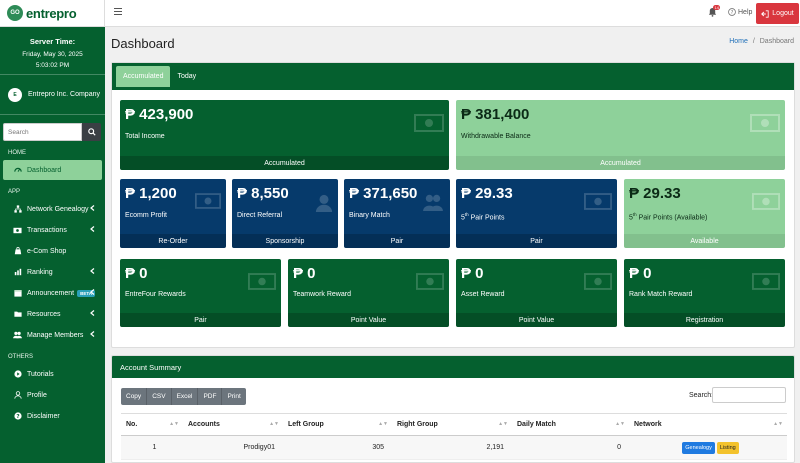 This screenshot has height=463, width=800. I want to click on sidebar-item-ranking: Ranking, so click(52, 272).